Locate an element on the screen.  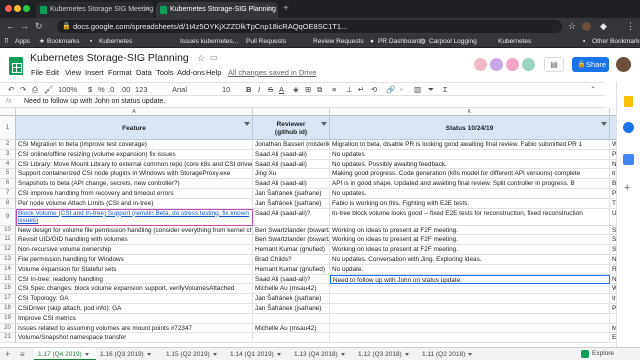
row-number: 10 is located at coordinates (8, 230).